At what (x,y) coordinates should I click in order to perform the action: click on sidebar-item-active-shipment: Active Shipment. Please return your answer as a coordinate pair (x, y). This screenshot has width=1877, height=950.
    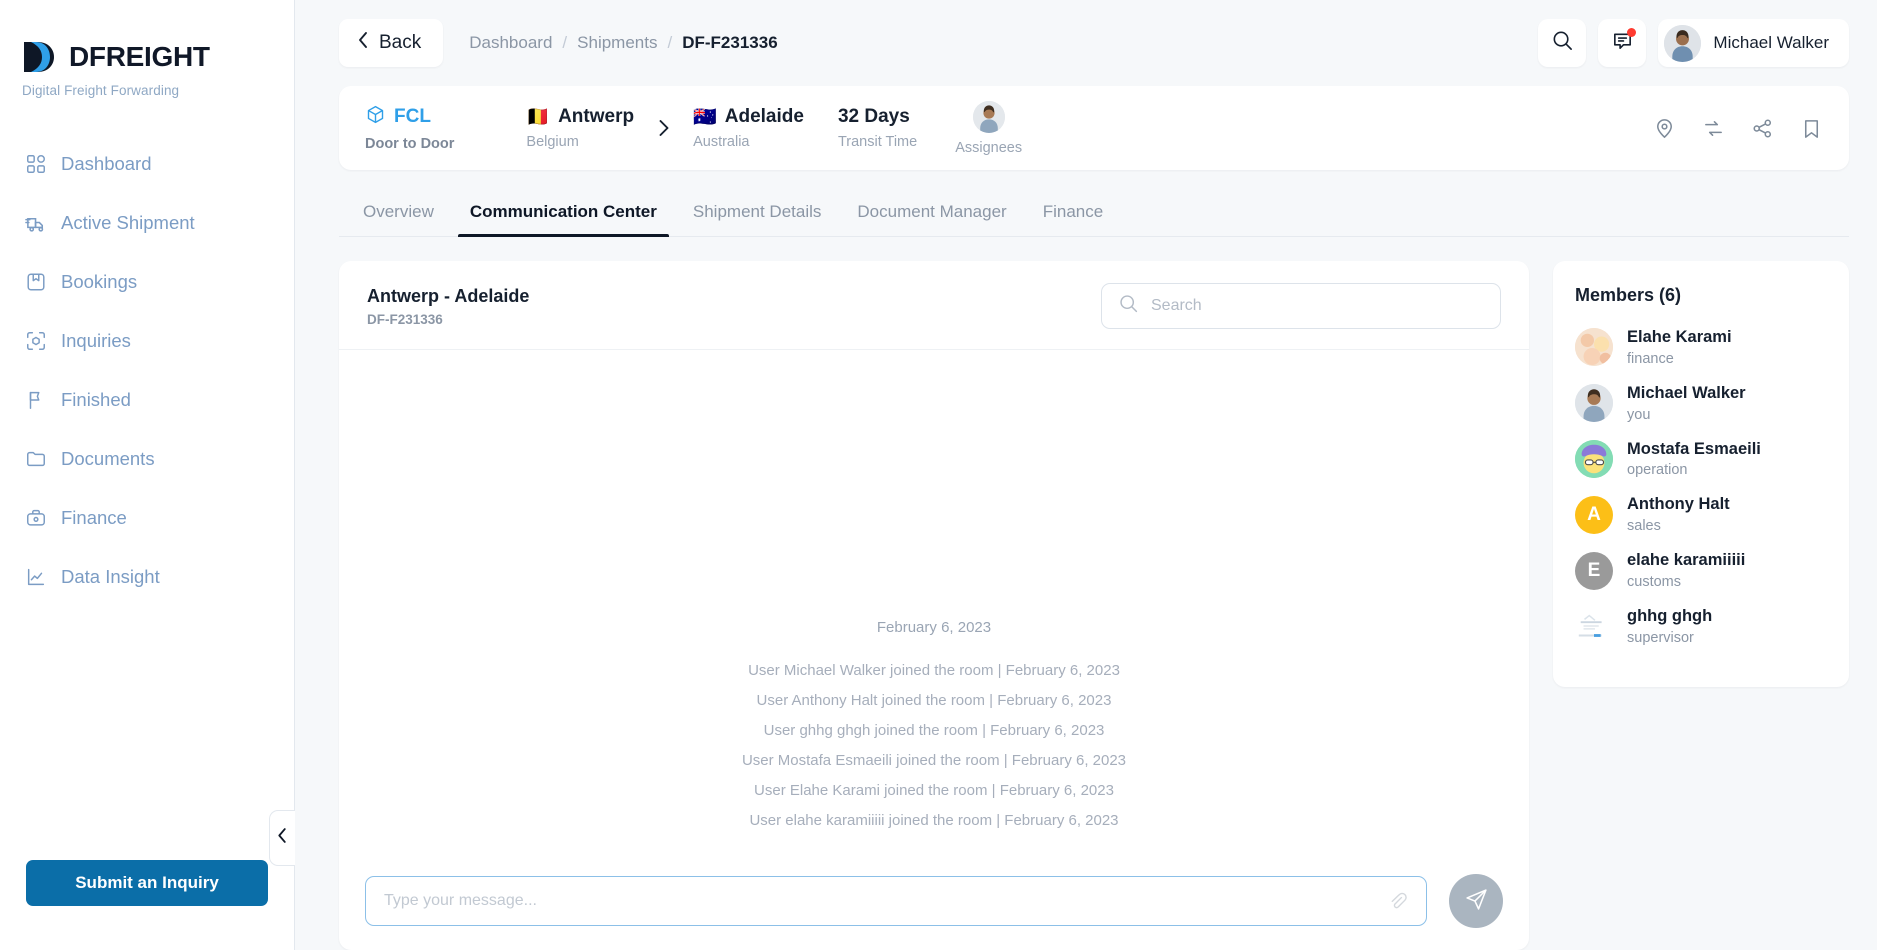
    Looking at the image, I should click on (147, 223).